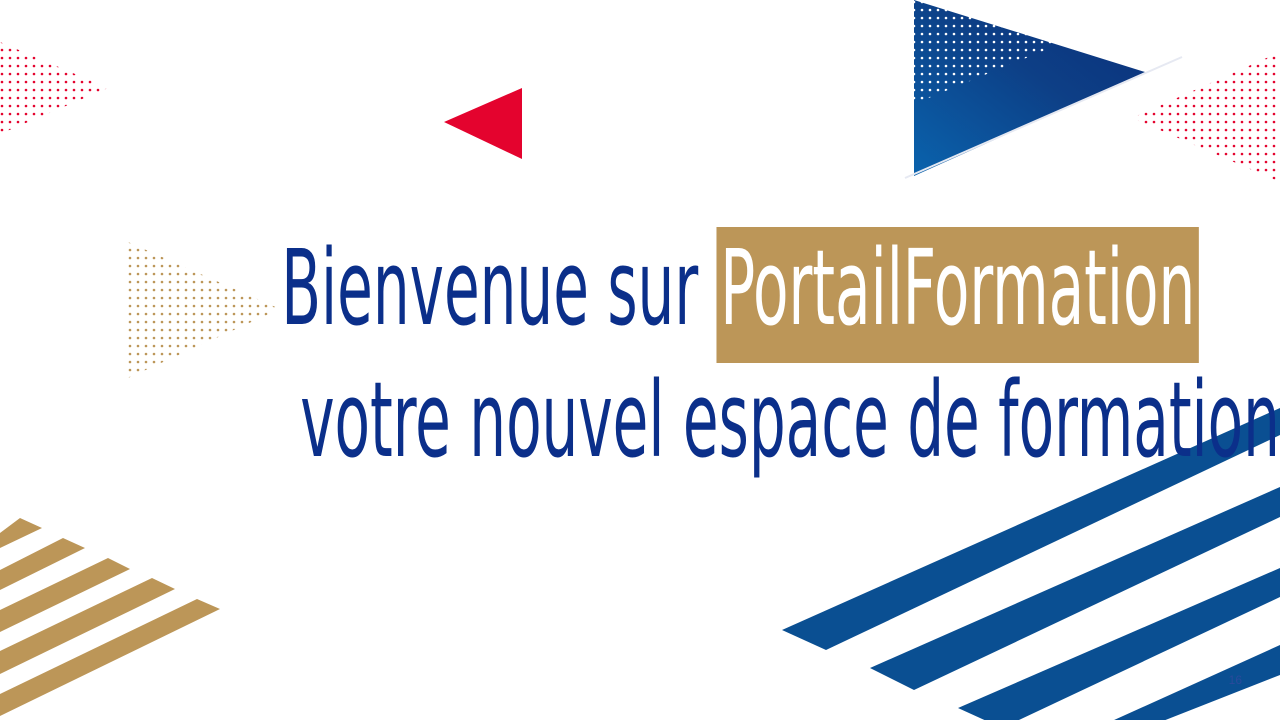  What do you see at coordinates (110, 617) in the screenshot?
I see `gold-stripes` at bounding box center [110, 617].